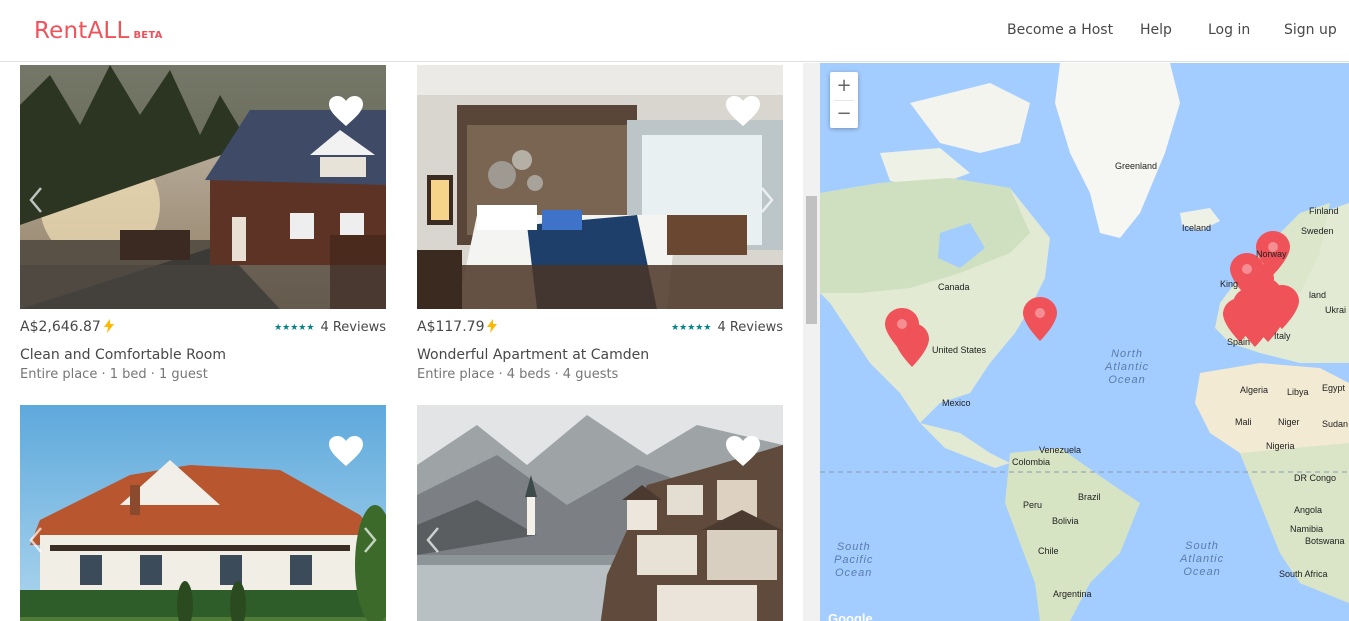 Image resolution: width=1349 pixels, height=621 pixels. I want to click on map-label-iceland: Iceland, so click(1197, 228).